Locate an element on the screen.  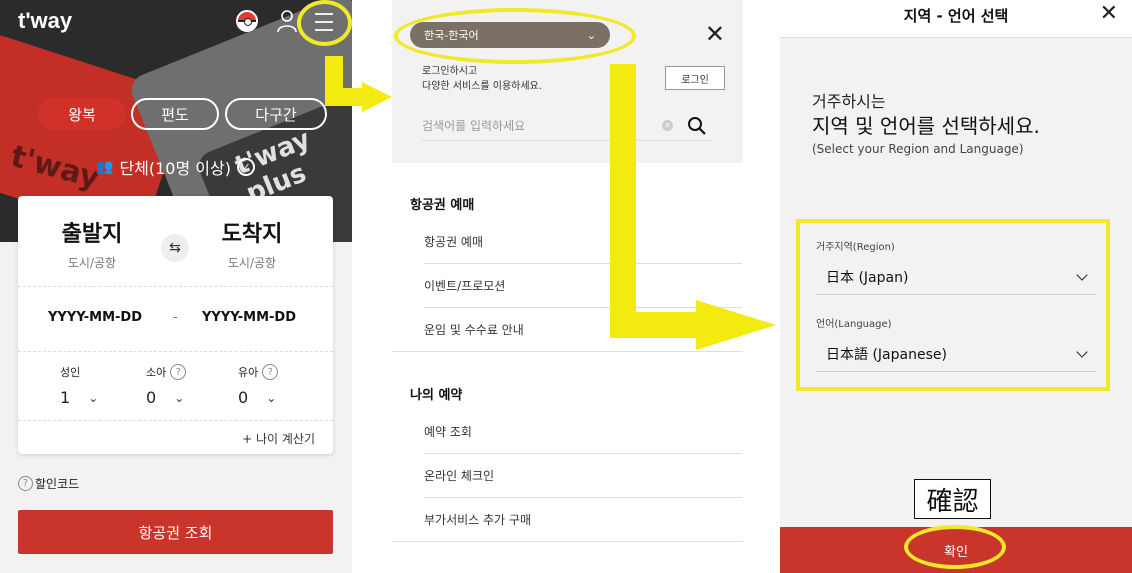
child-passenger-select: 소아? 0 ⌄ is located at coordinates (186, 385).